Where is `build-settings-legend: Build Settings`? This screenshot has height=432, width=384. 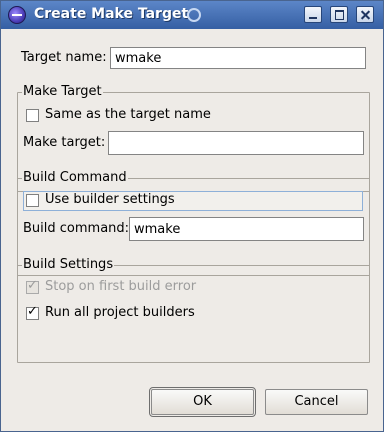 build-settings-legend: Build Settings is located at coordinates (68, 264).